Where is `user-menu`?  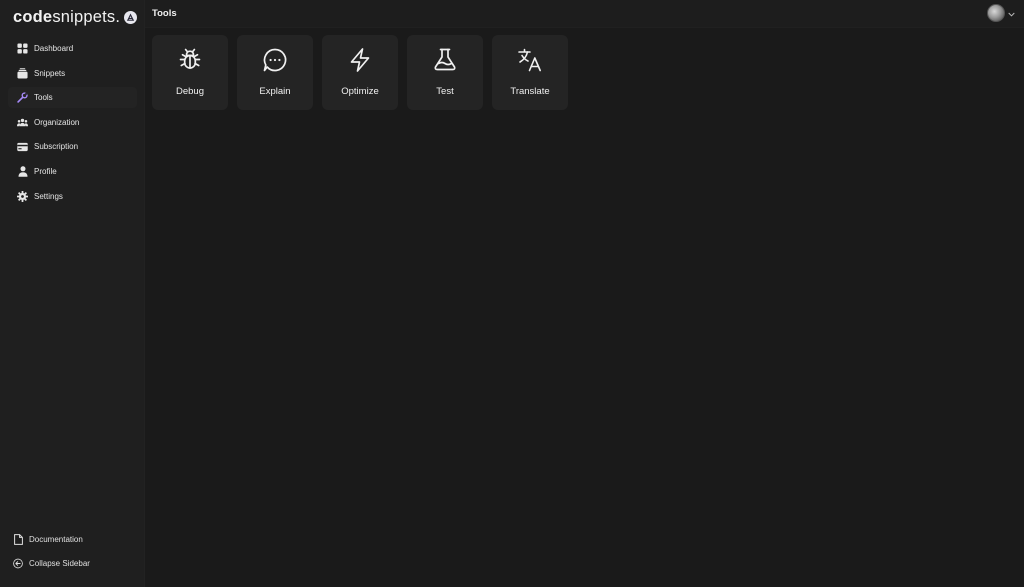
user-menu is located at coordinates (1001, 13).